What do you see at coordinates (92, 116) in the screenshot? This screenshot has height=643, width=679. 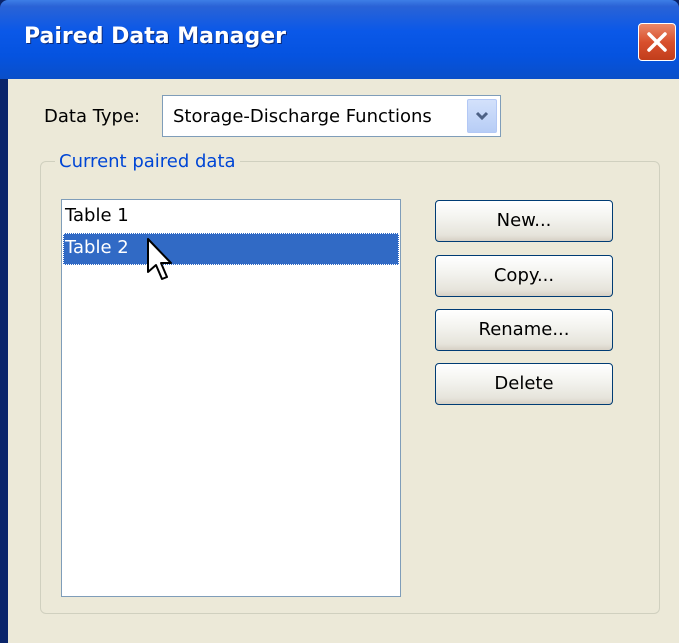 I see `data-type-label: Data Type:` at bounding box center [92, 116].